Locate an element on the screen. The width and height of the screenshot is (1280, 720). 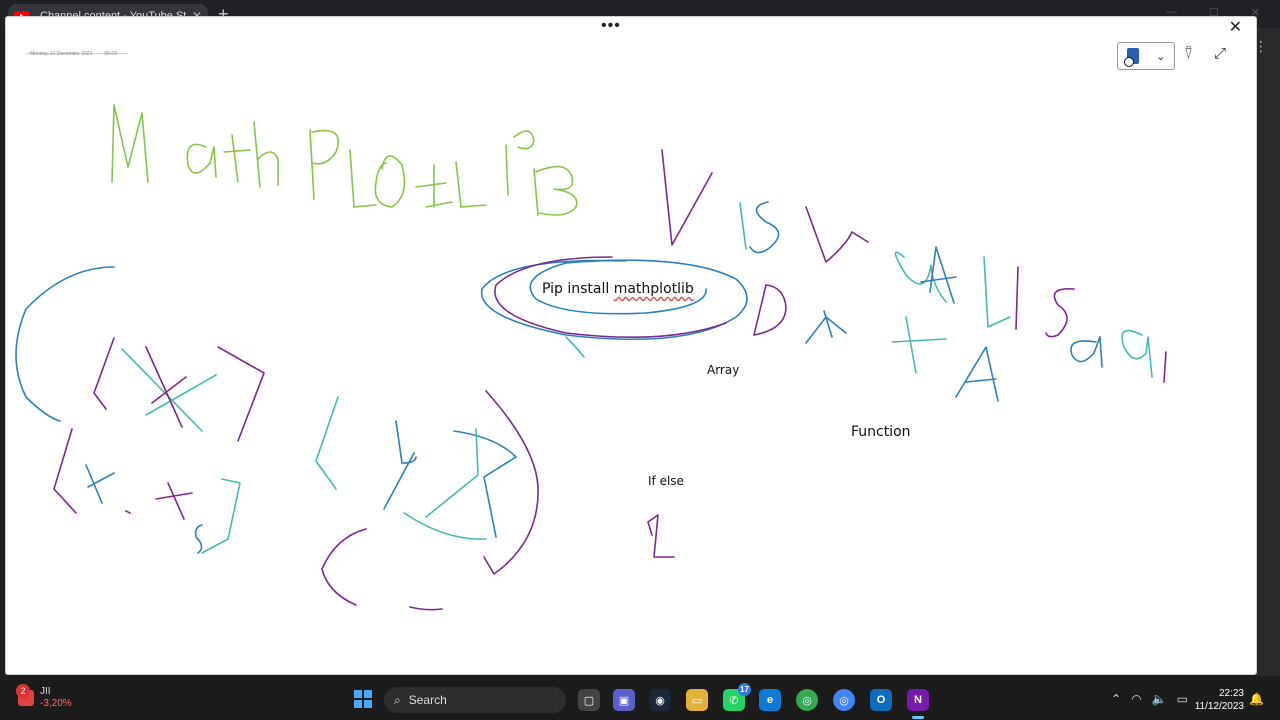
stock-widget-icon: 2 is located at coordinates (25, 695).